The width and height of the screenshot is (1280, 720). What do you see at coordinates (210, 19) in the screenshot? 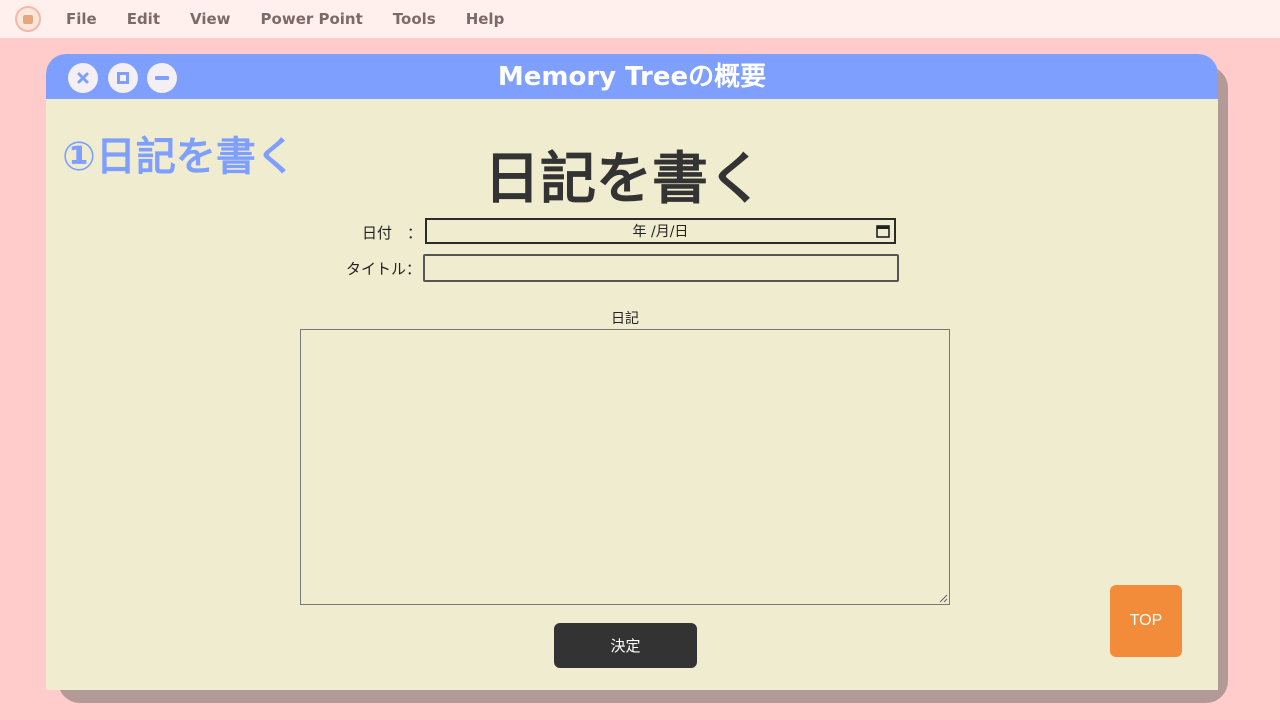
I see `menu-view: View` at bounding box center [210, 19].